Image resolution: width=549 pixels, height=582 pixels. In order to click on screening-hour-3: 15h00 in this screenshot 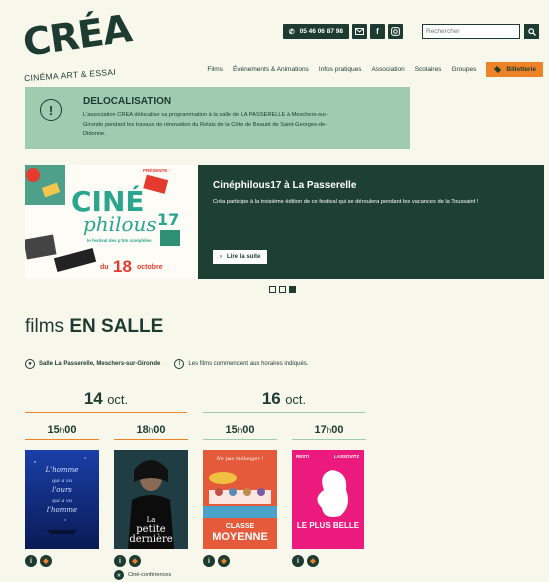, I will do `click(240, 430)`.